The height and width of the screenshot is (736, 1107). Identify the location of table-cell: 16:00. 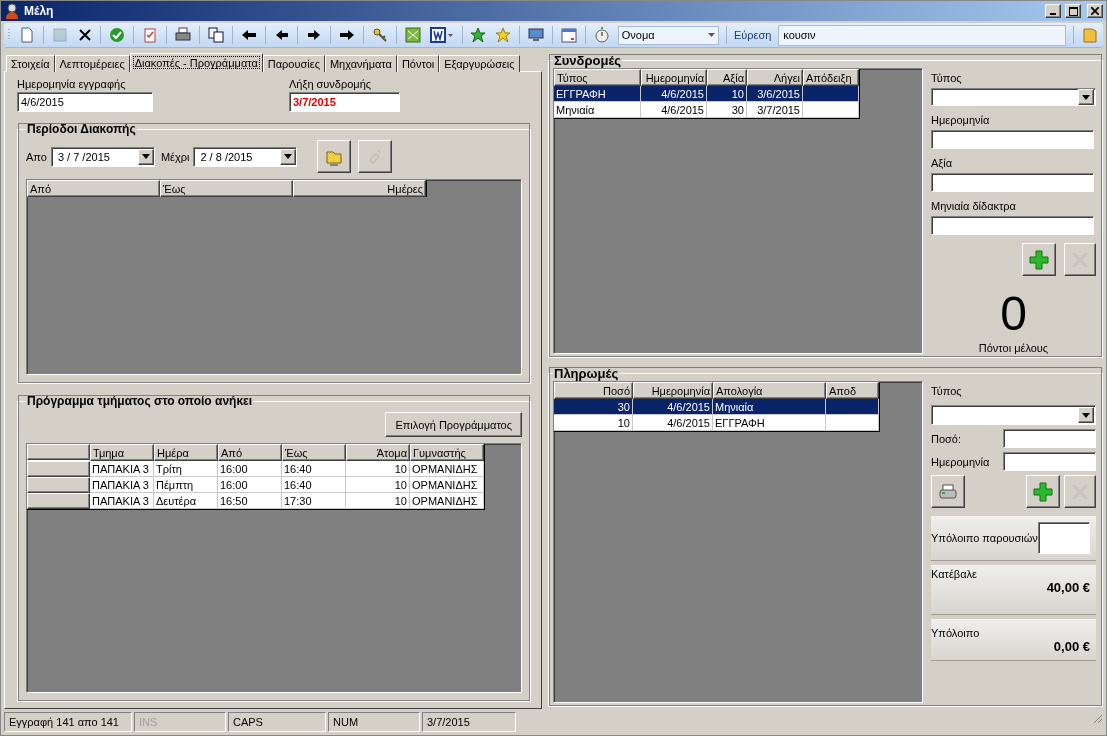
(250, 469).